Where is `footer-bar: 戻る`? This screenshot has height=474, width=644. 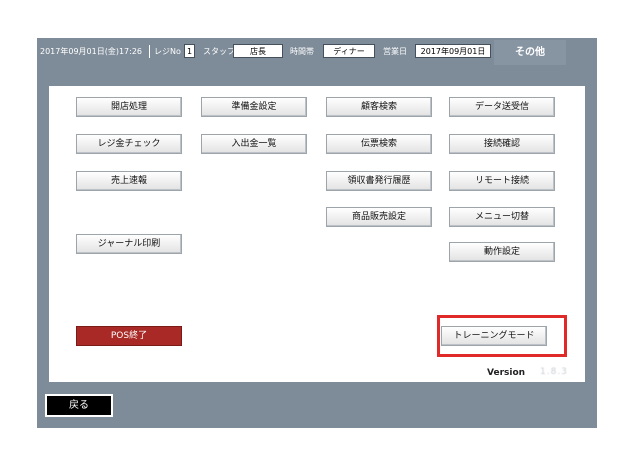 footer-bar: 戻る is located at coordinates (317, 405).